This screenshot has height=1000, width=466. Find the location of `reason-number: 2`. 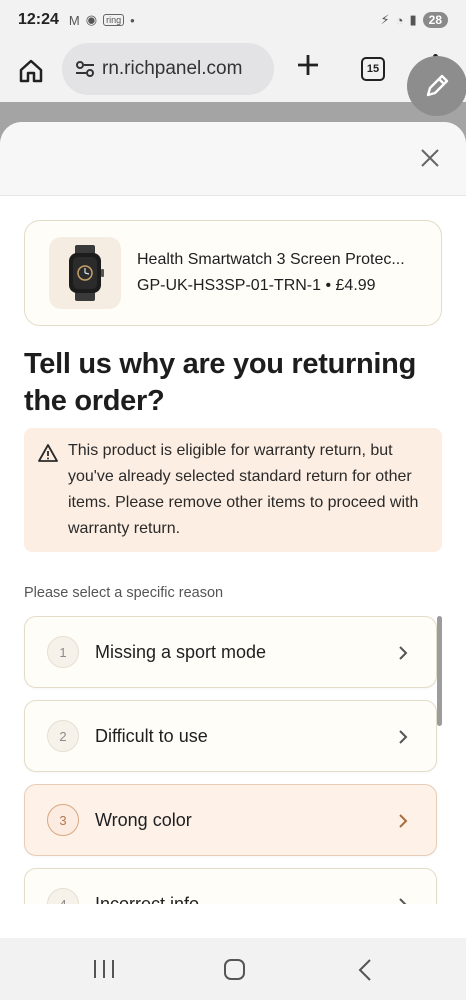

reason-number: 2 is located at coordinates (63, 736).